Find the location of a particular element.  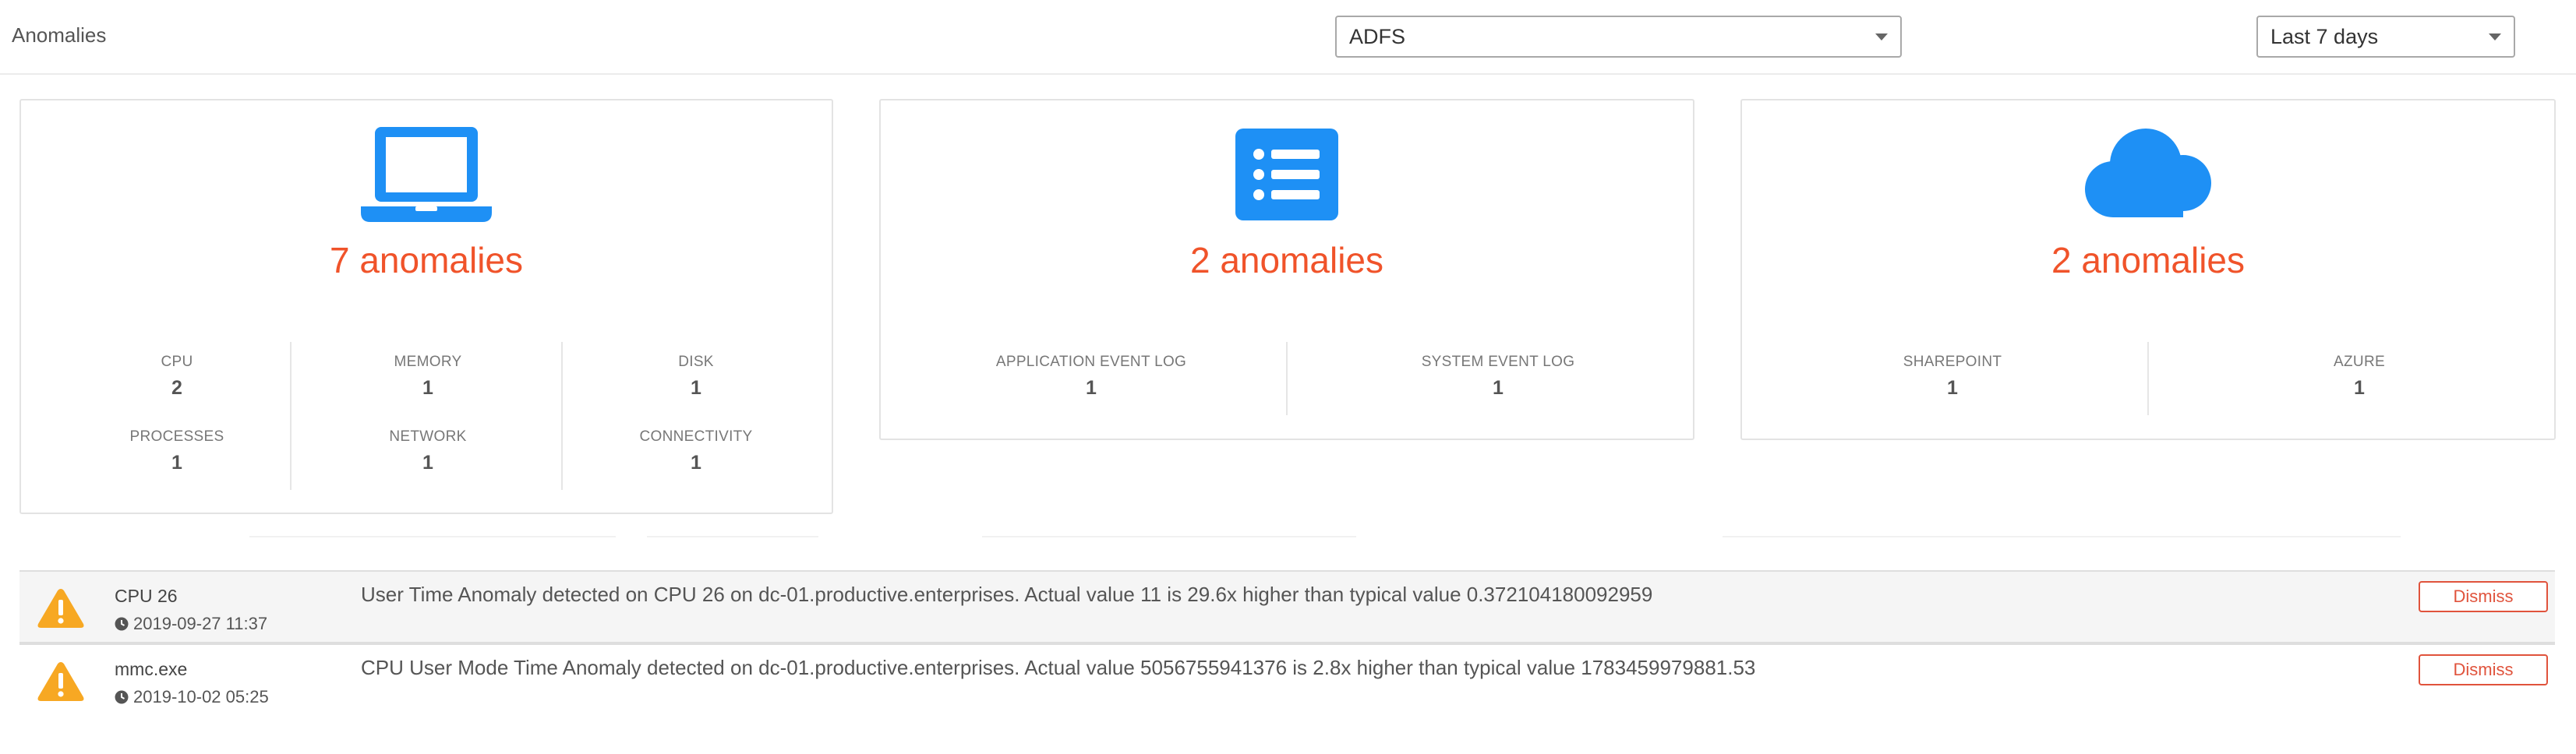

metric-label: DISK is located at coordinates (696, 362).